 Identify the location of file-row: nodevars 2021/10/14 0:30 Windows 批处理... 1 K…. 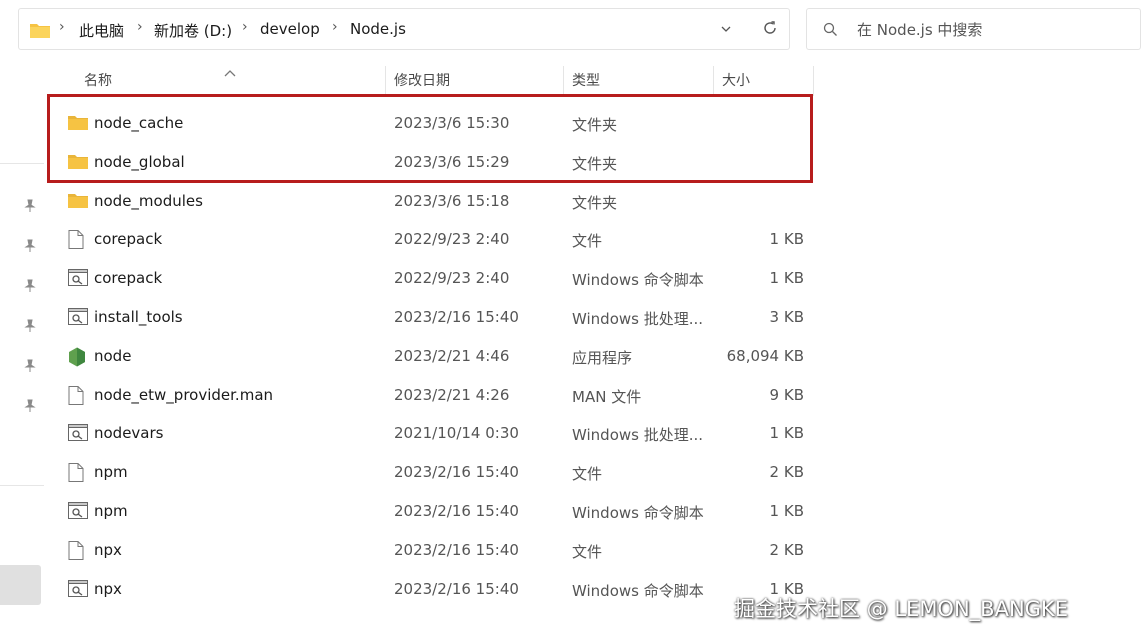
(430, 433).